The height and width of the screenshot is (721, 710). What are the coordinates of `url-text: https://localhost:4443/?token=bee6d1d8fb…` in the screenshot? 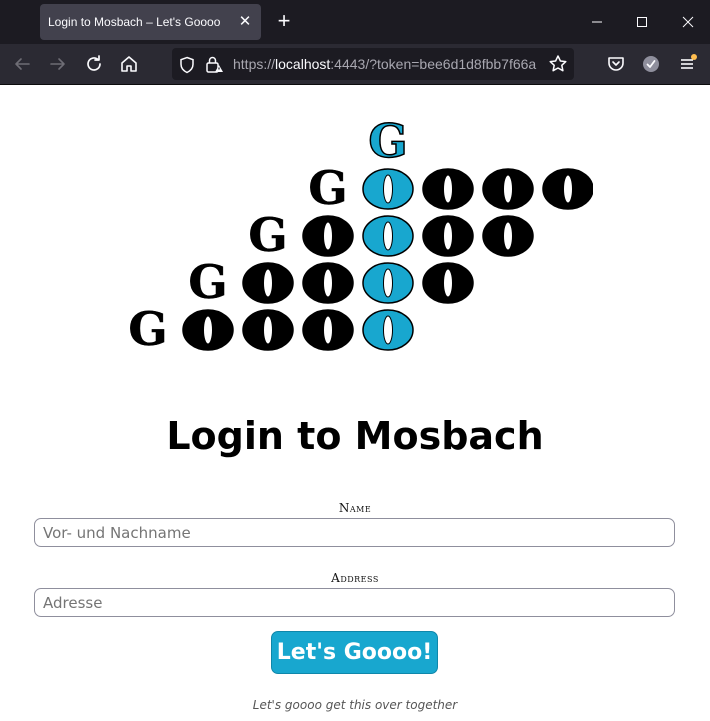 It's located at (388, 64).